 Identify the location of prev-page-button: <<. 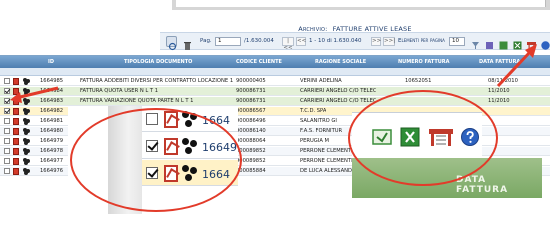
(301, 41).